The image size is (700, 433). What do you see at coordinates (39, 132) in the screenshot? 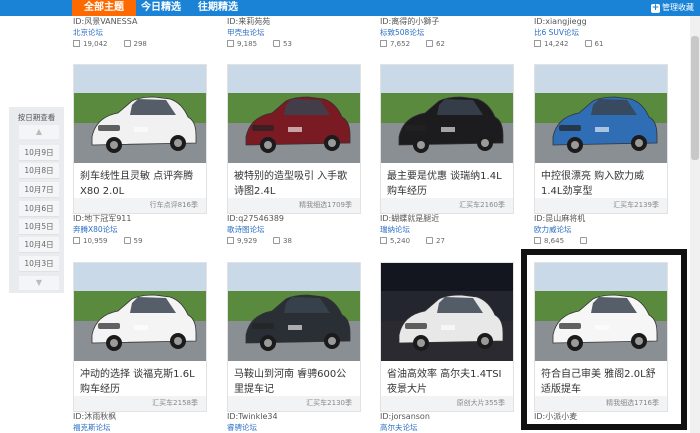
I see `scroll-up-arrow-icon: ▲` at bounding box center [39, 132].